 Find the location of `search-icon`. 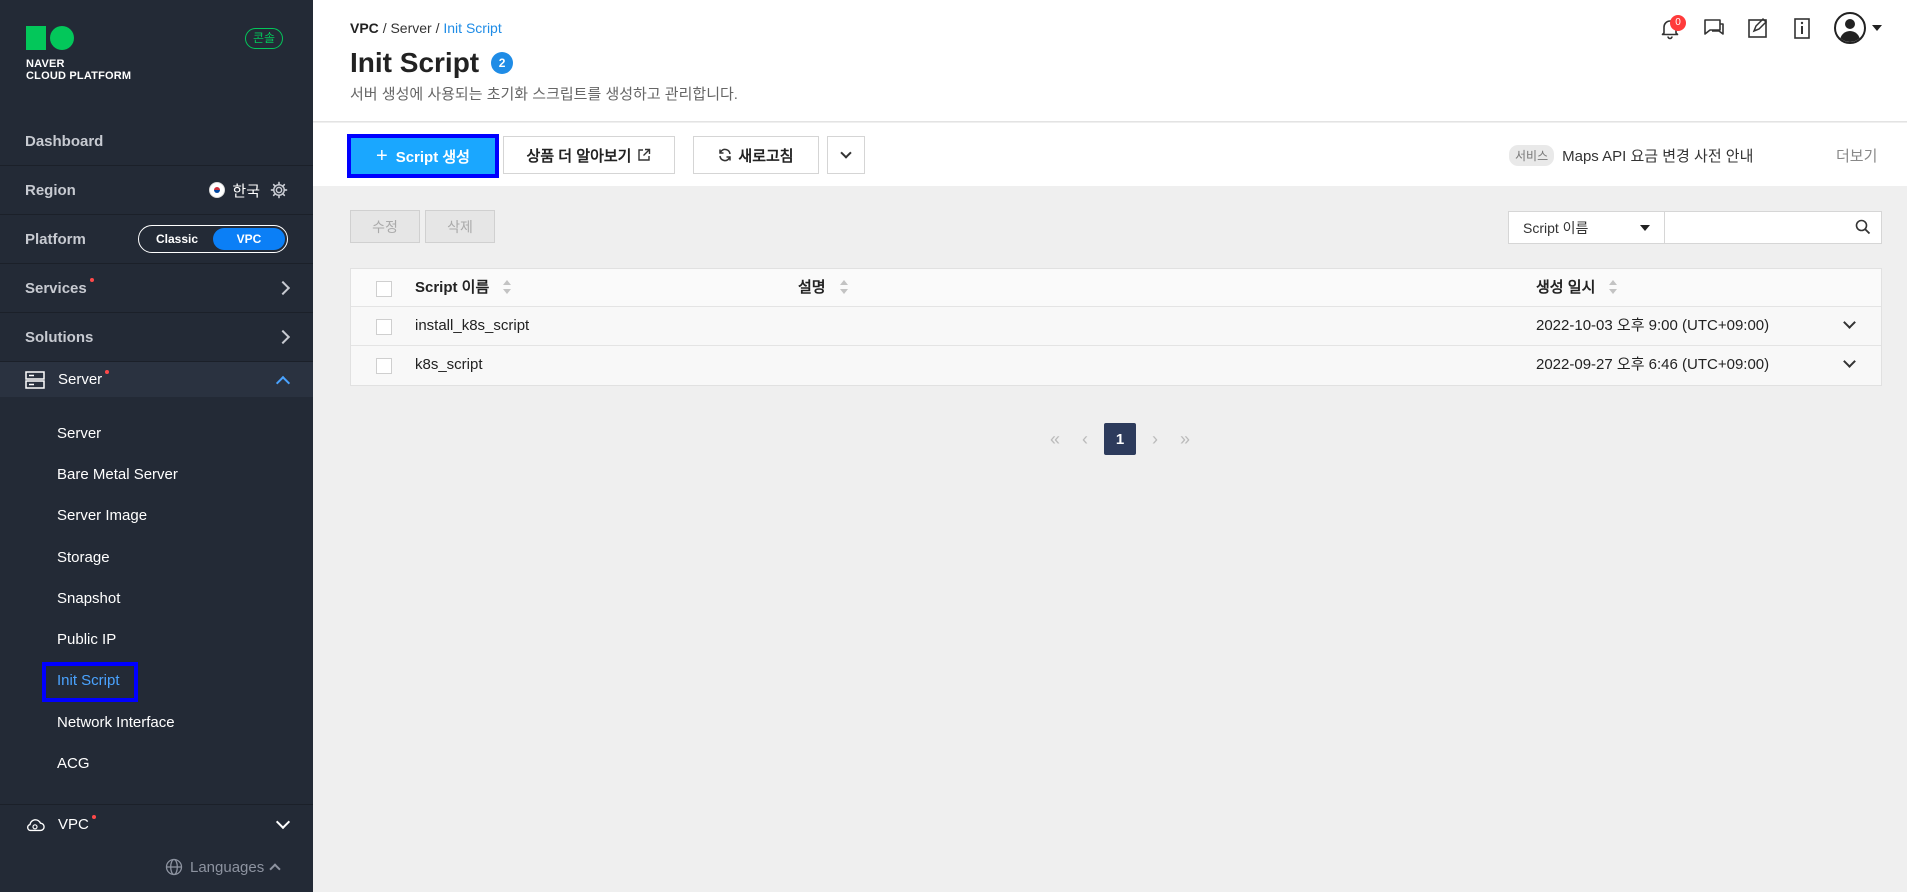

search-icon is located at coordinates (1863, 227).